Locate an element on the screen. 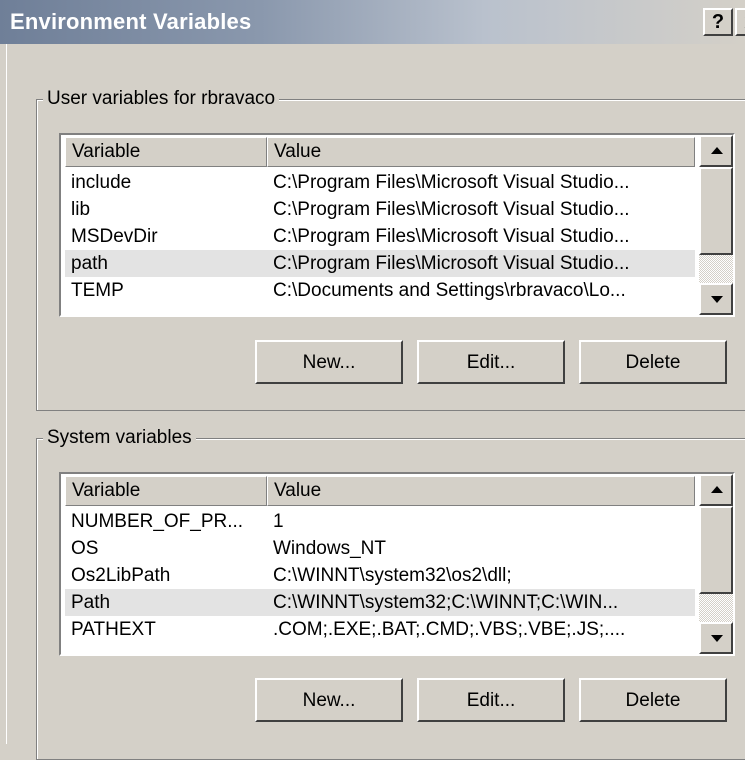  title-bar: Environment Variables ? x is located at coordinates (372, 22).